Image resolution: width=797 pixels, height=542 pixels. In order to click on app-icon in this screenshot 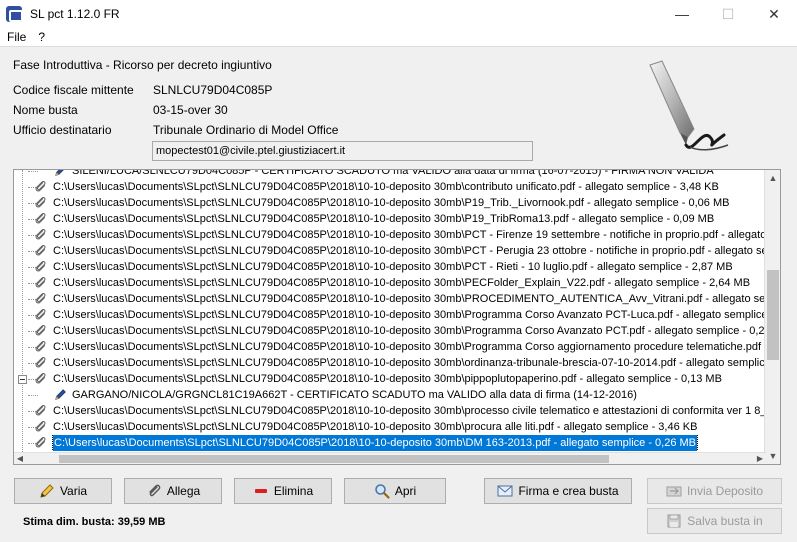, I will do `click(14, 14)`.